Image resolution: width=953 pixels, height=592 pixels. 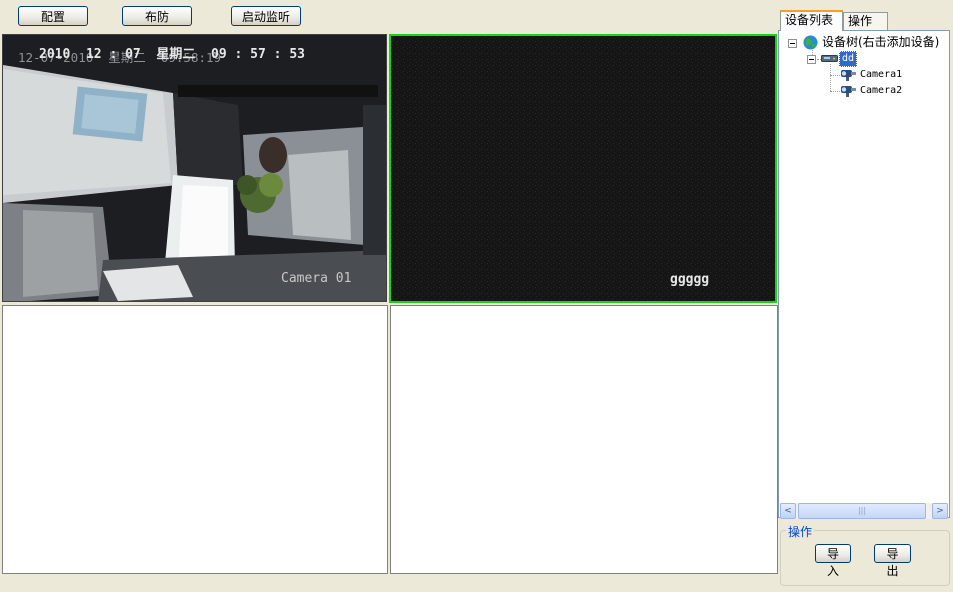 I want to click on tree-camera2-label: Camera2, so click(x=881, y=91).